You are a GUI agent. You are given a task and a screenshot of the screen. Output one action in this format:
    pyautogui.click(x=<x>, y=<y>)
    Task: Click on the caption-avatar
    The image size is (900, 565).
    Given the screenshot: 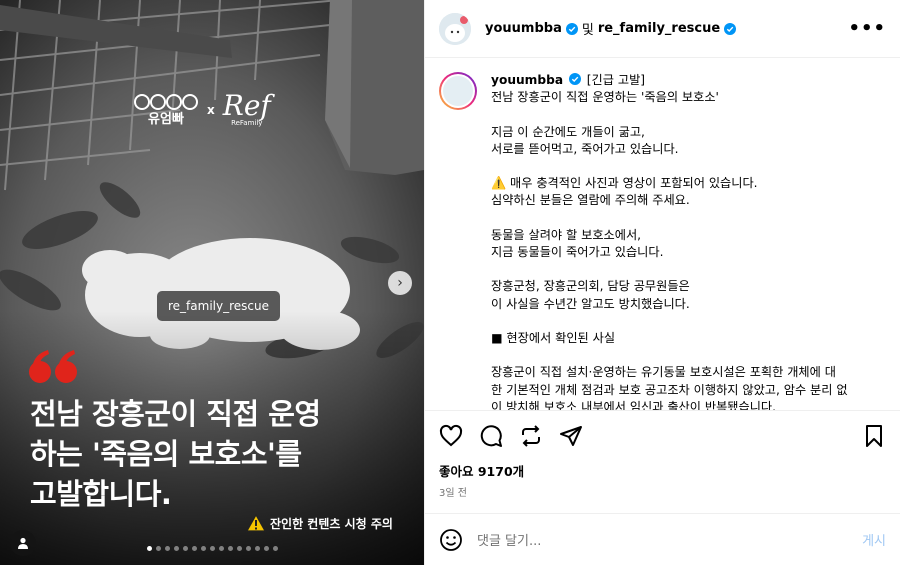 What is the action you would take?
    pyautogui.click(x=458, y=91)
    